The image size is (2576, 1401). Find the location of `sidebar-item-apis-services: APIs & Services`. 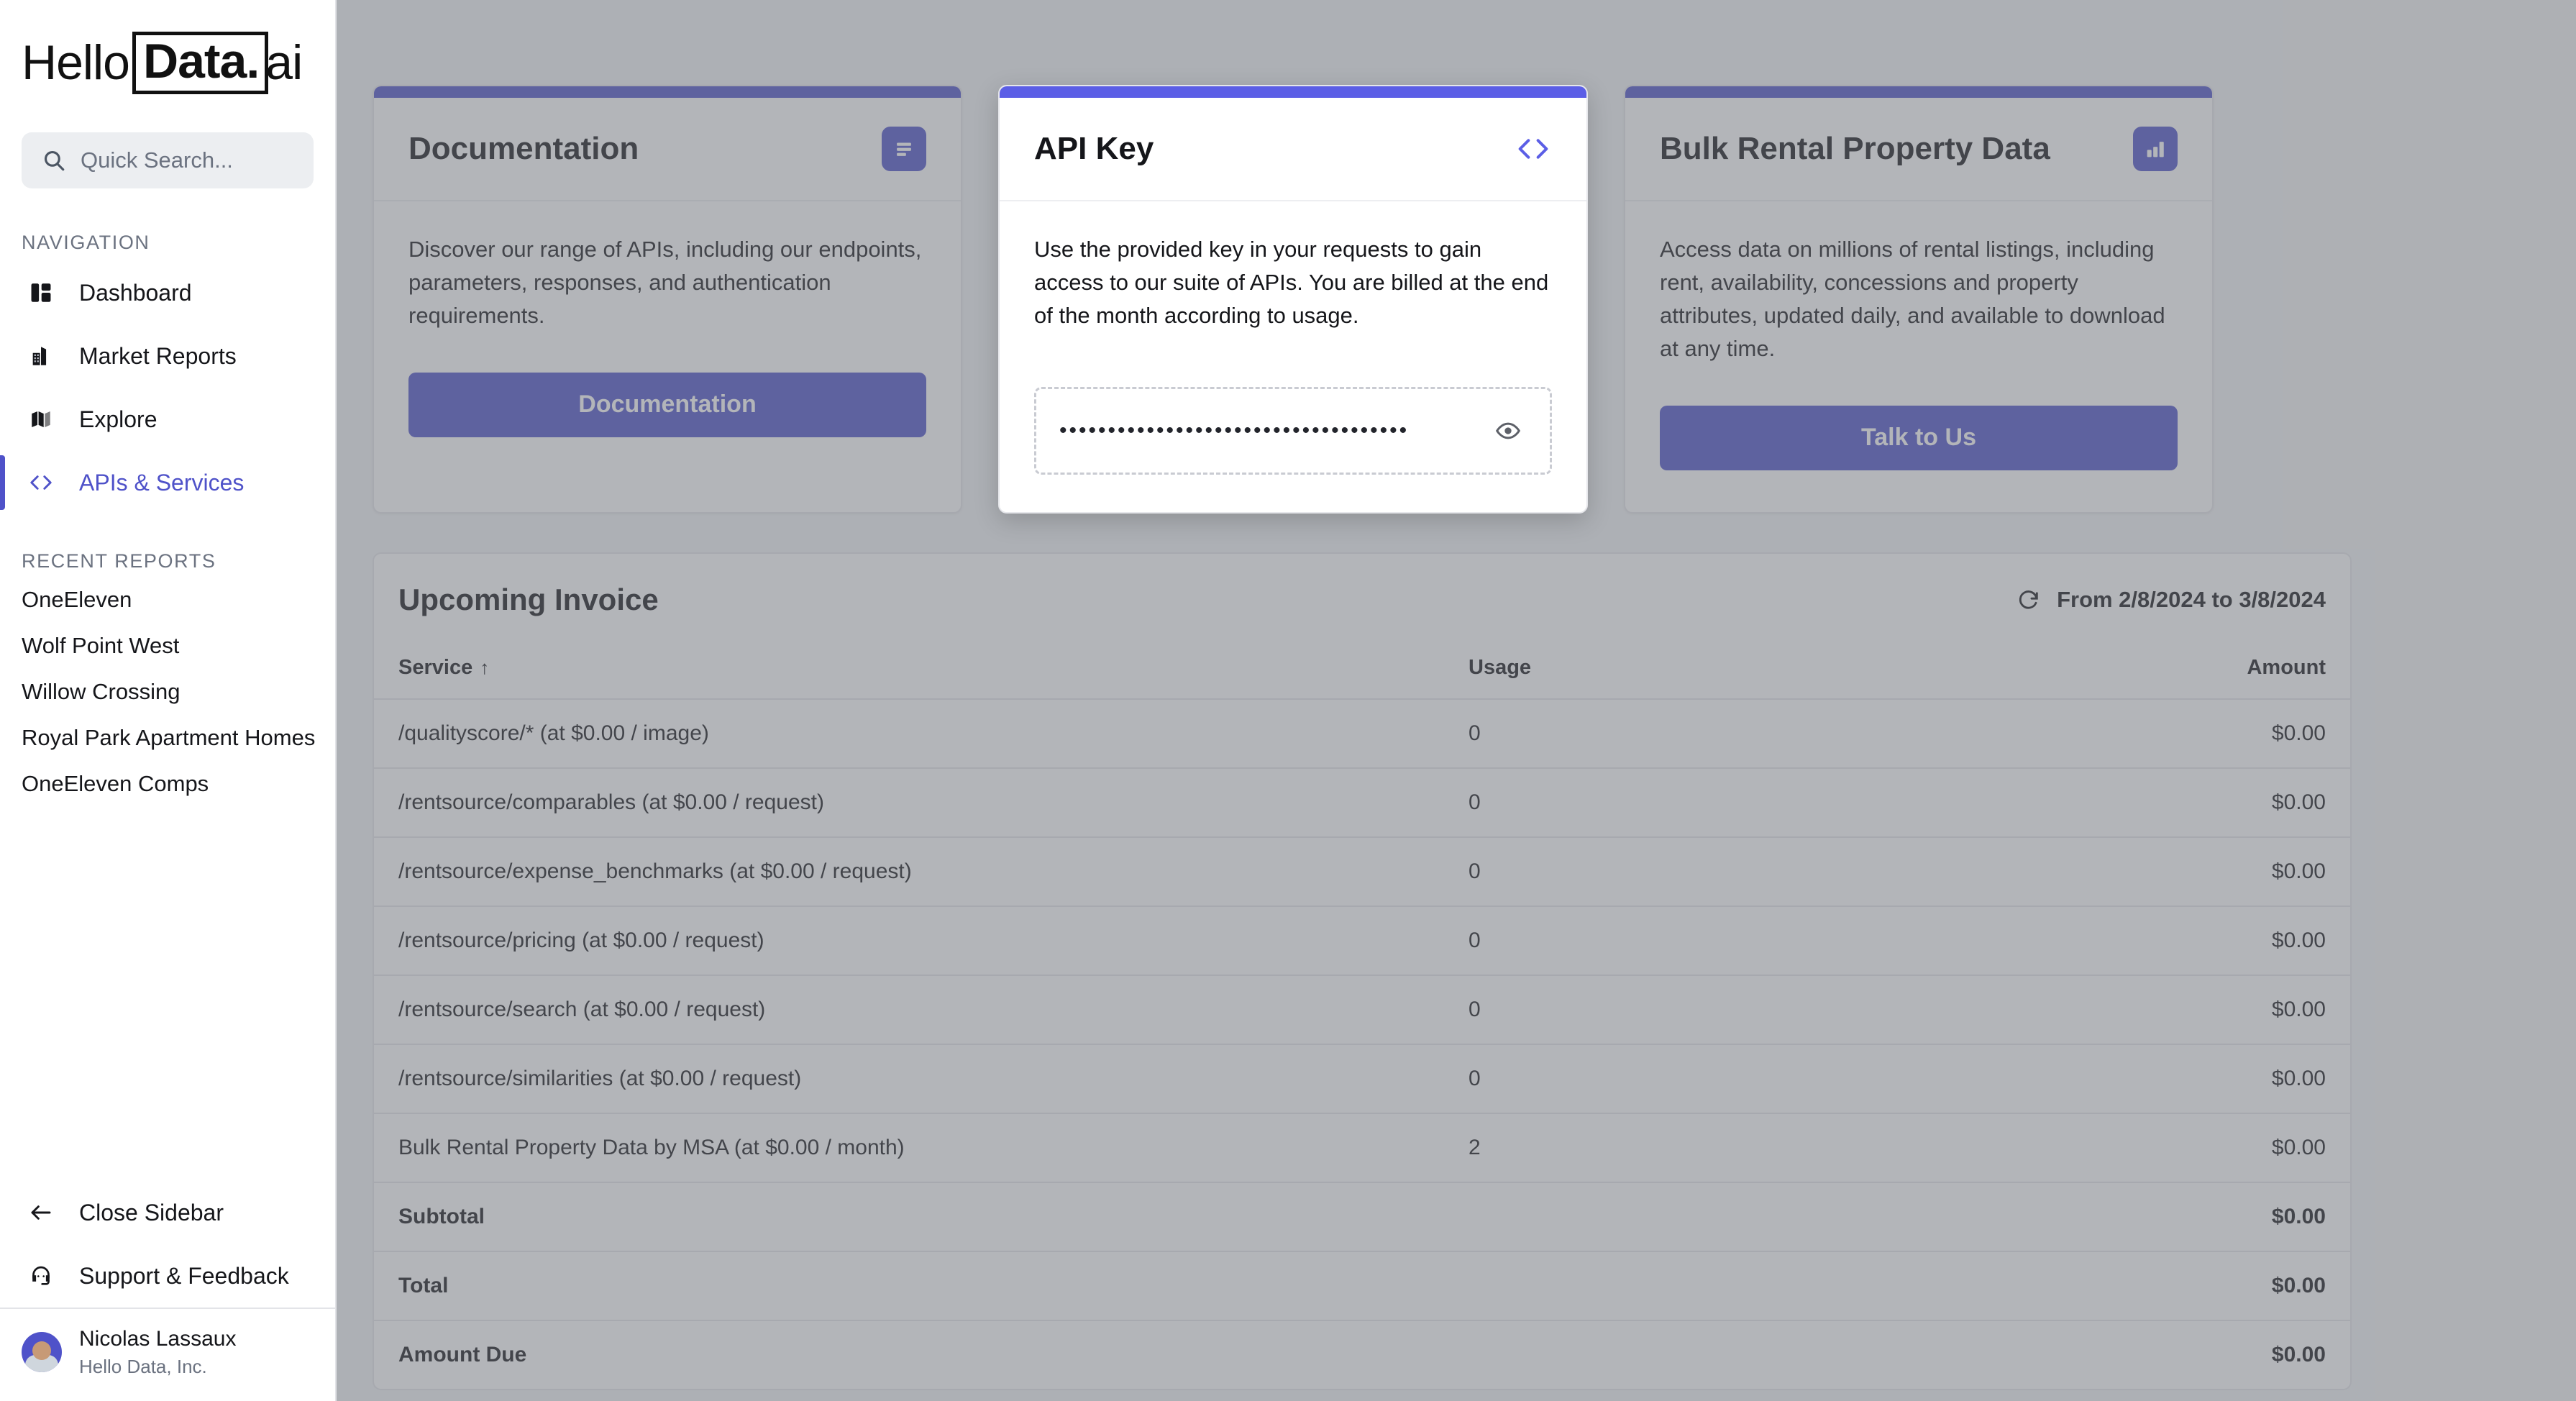

sidebar-item-apis-services: APIs & Services is located at coordinates (167, 483).